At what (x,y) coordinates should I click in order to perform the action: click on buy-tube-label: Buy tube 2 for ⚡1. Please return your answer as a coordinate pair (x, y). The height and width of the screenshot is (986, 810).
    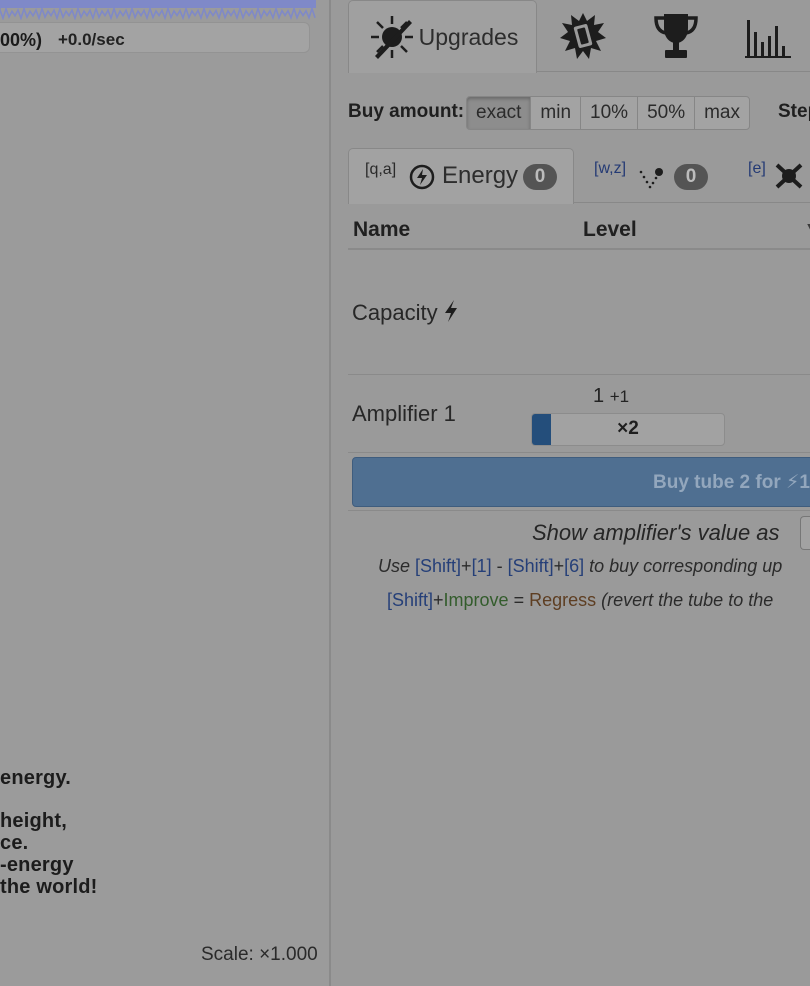
    Looking at the image, I should click on (731, 482).